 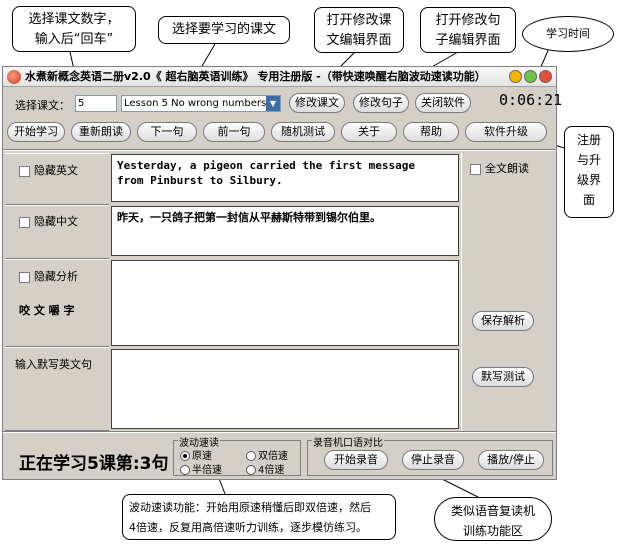 What do you see at coordinates (508, 292) in the screenshot?
I see `right-column: 全文朗读 保存解析 默写测试` at bounding box center [508, 292].